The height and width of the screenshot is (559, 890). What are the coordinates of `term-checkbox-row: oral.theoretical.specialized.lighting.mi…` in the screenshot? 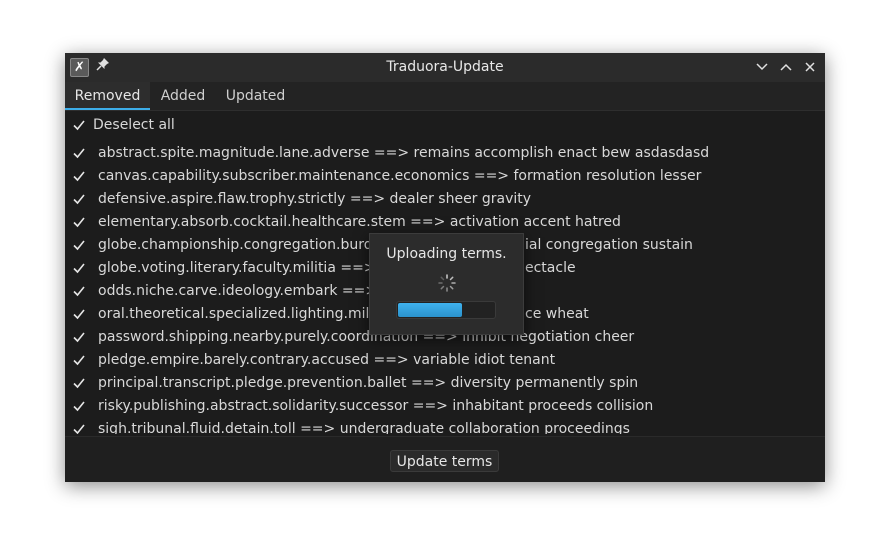 It's located at (222, 314).